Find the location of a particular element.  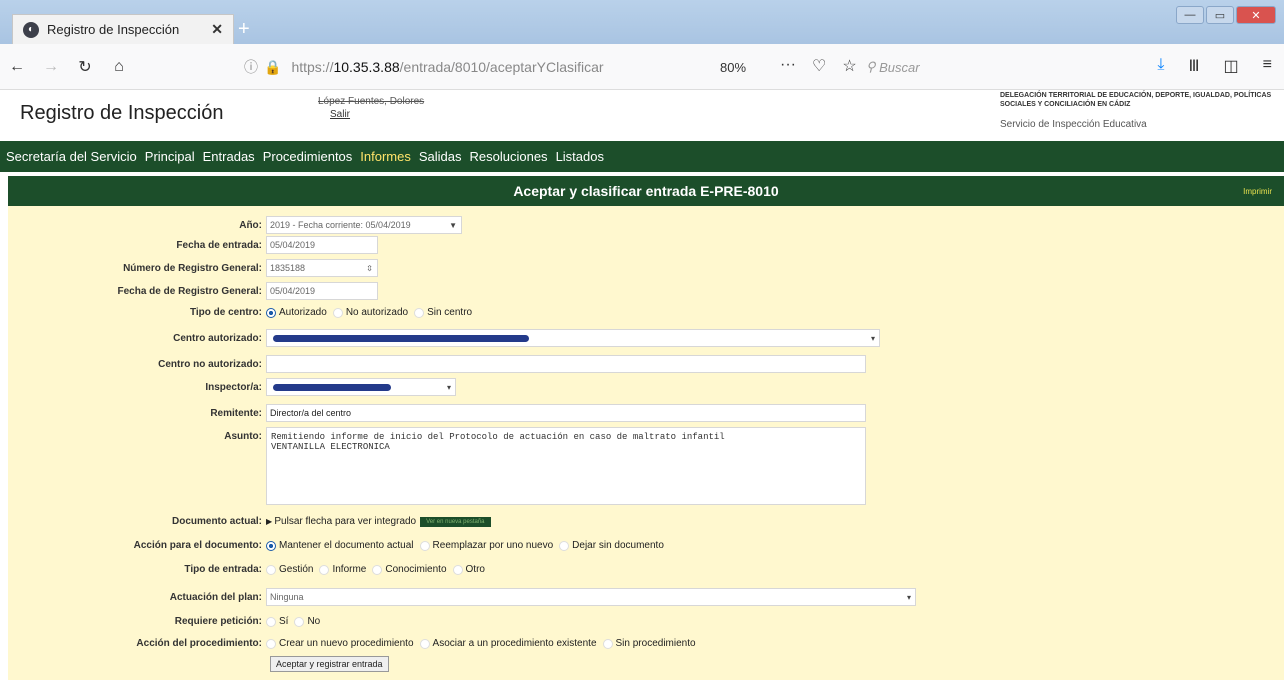

reg-number-input: 1835188 ⇳ is located at coordinates (322, 268).